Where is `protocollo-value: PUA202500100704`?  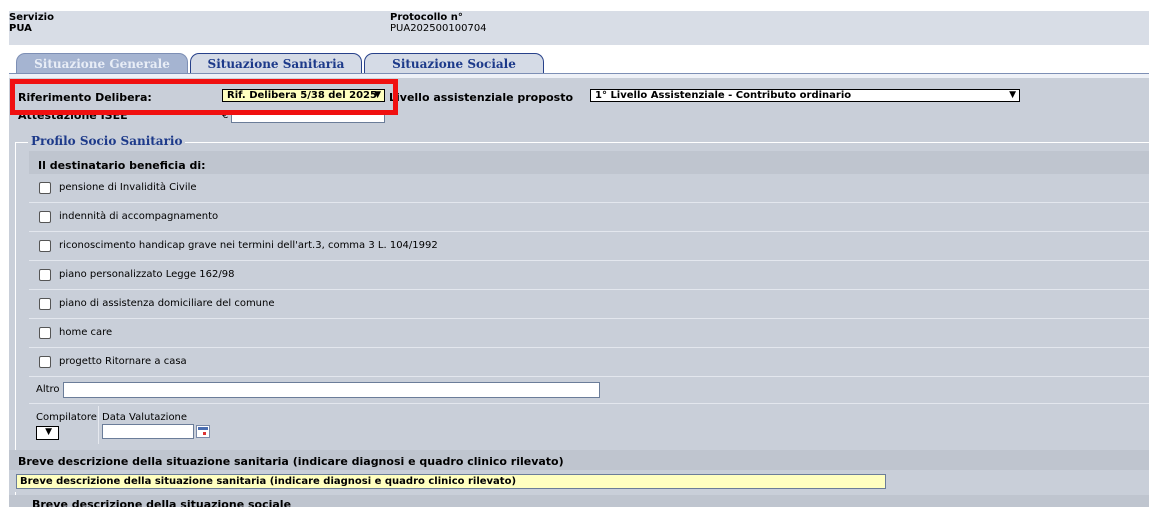 protocollo-value: PUA202500100704 is located at coordinates (438, 28).